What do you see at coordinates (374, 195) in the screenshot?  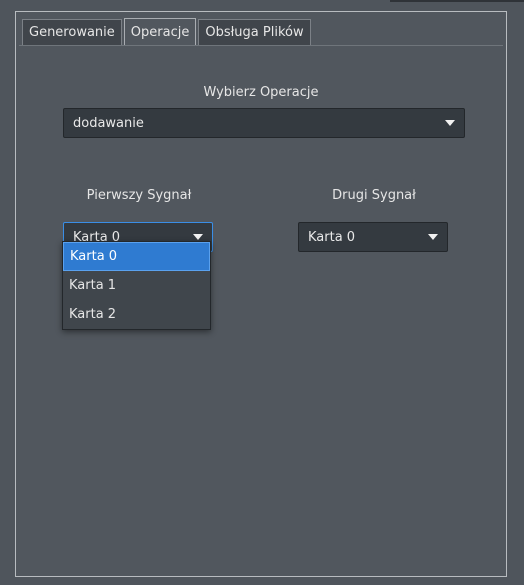 I see `second-signal-label: Drugi Sygnał` at bounding box center [374, 195].